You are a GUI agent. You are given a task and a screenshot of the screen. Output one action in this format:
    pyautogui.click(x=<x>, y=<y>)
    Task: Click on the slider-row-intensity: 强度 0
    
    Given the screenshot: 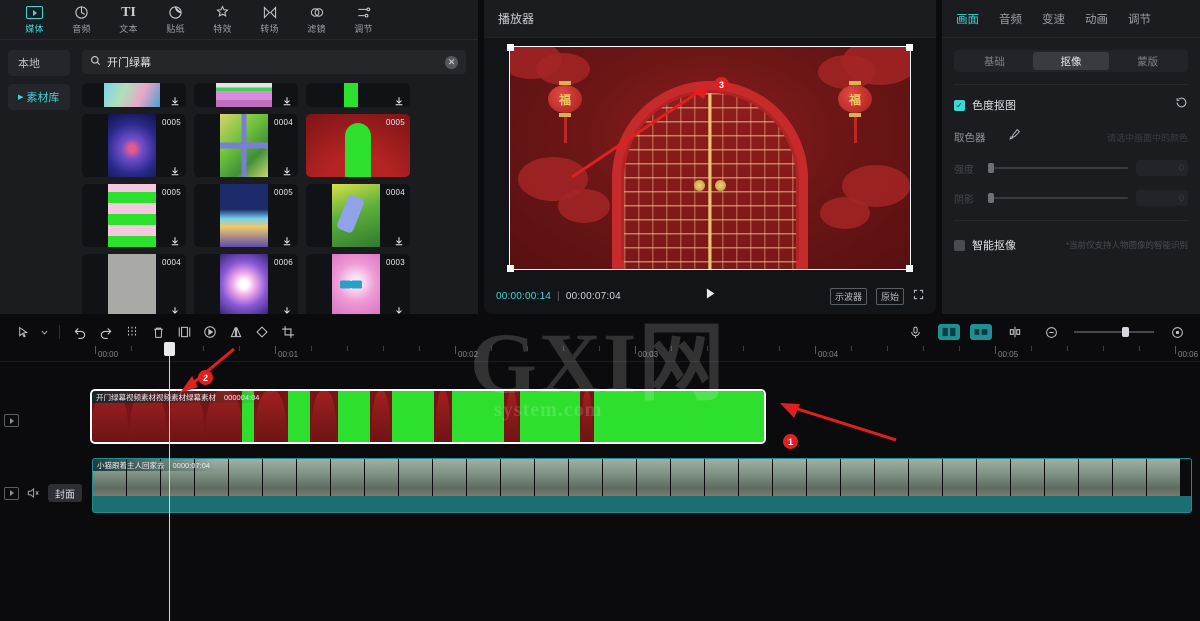 What is the action you would take?
    pyautogui.click(x=1071, y=168)
    